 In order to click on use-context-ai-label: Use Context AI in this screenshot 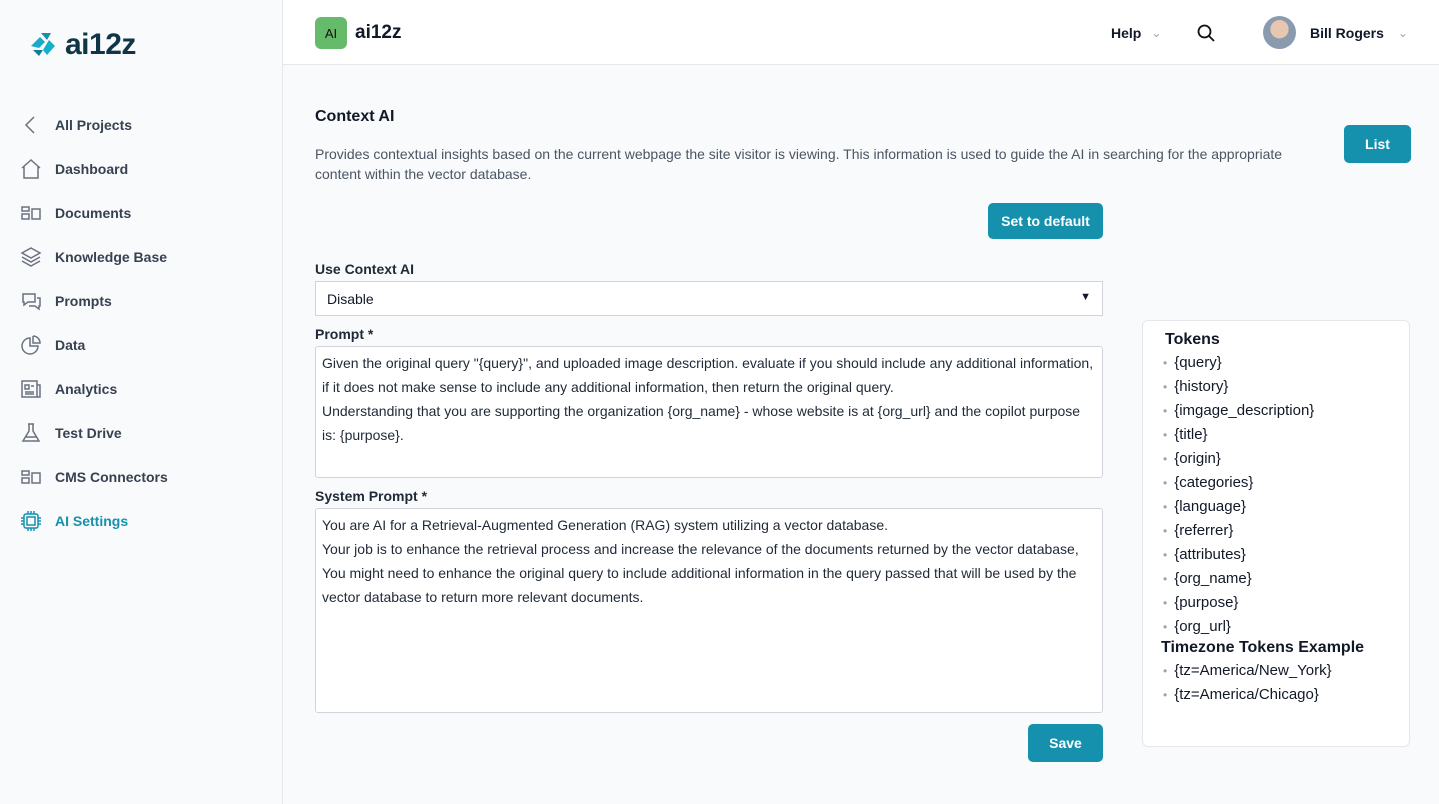, I will do `click(365, 269)`.